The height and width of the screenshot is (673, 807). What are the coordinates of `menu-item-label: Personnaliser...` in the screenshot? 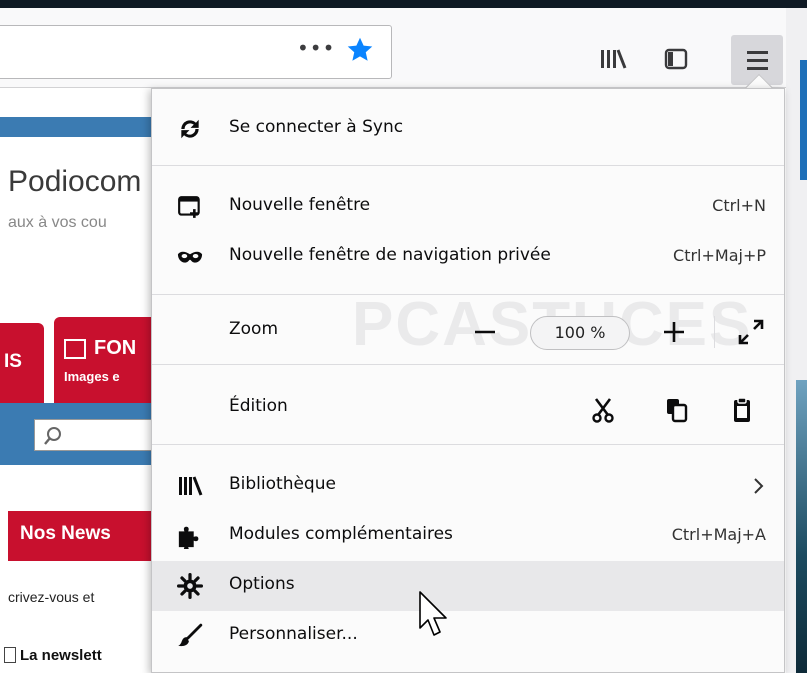 It's located at (293, 634).